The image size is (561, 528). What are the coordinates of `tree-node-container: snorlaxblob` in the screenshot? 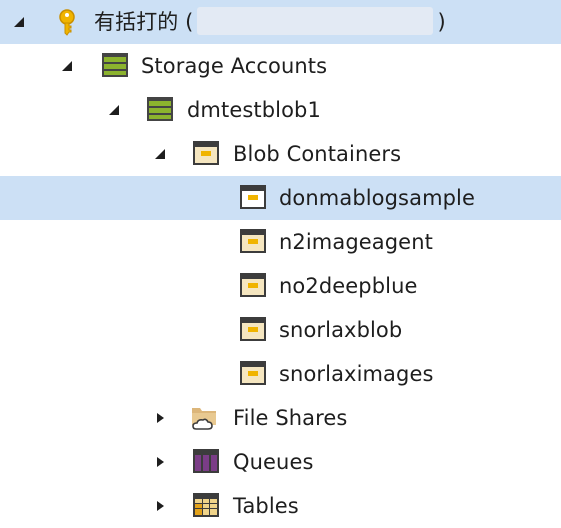 It's located at (280, 330).